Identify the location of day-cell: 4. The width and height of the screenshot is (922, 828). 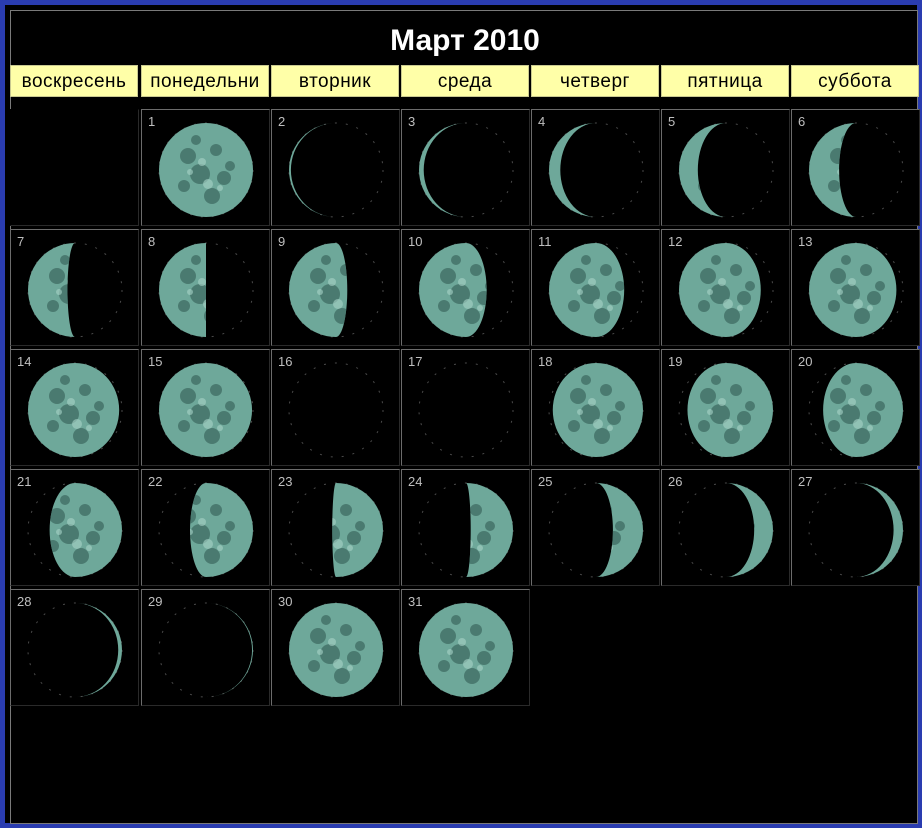
(595, 167).